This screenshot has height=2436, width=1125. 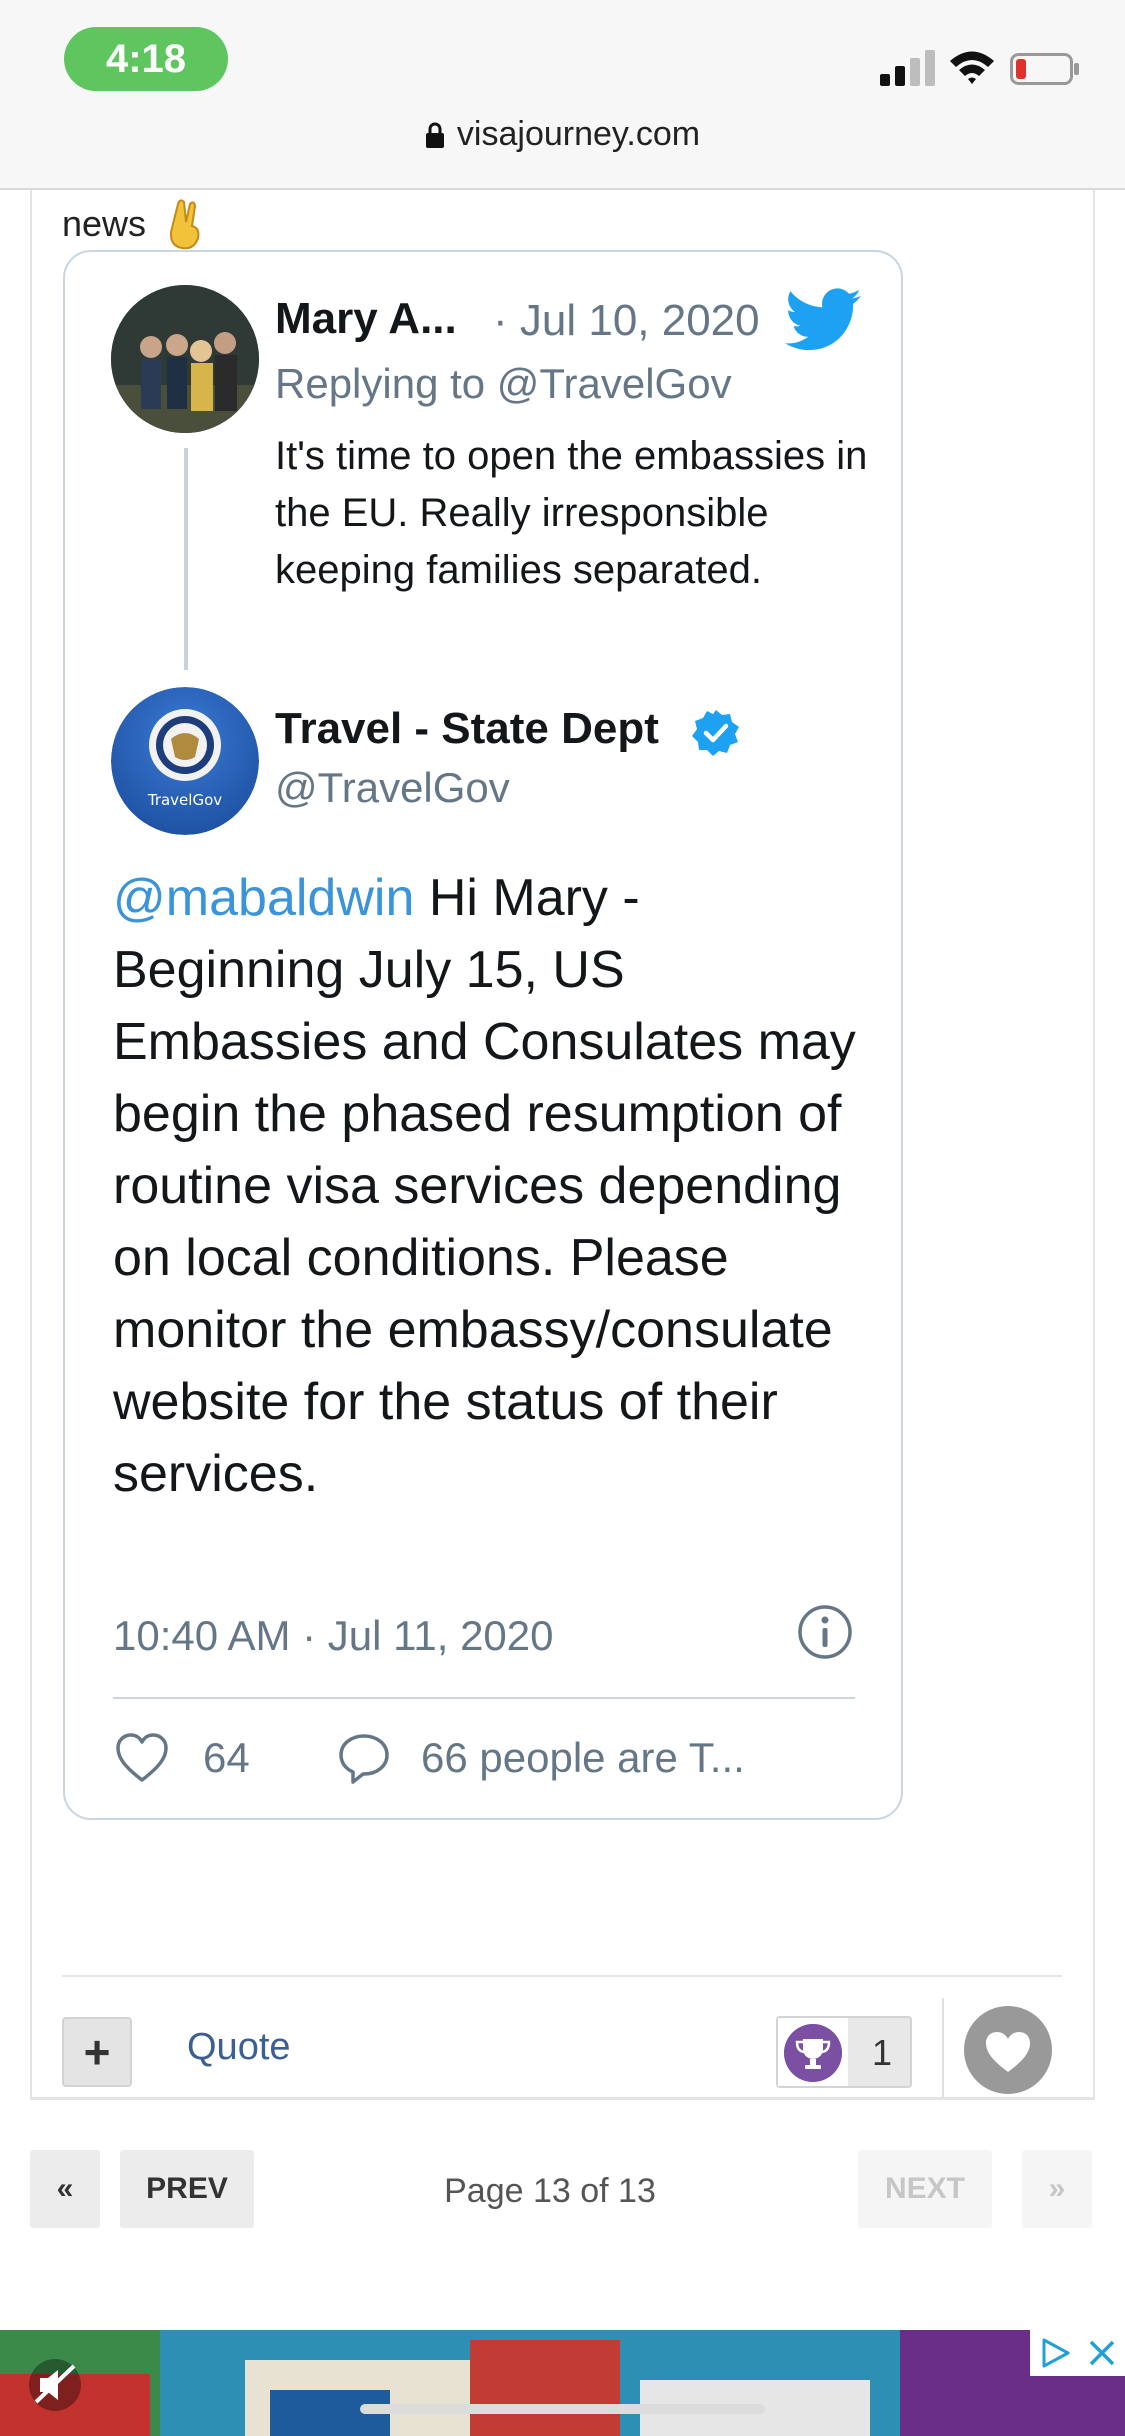 I want to click on address-bar: visajourney.com, so click(x=562, y=134).